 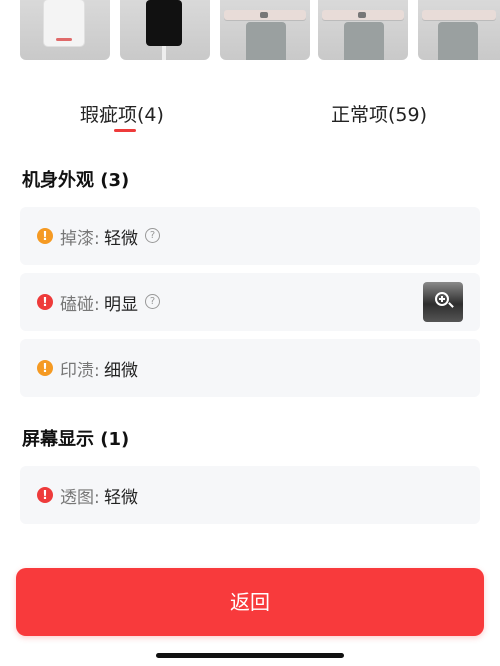 What do you see at coordinates (76, 180) in the screenshot?
I see `section-title-body-appearance: 机身外观 (3)` at bounding box center [76, 180].